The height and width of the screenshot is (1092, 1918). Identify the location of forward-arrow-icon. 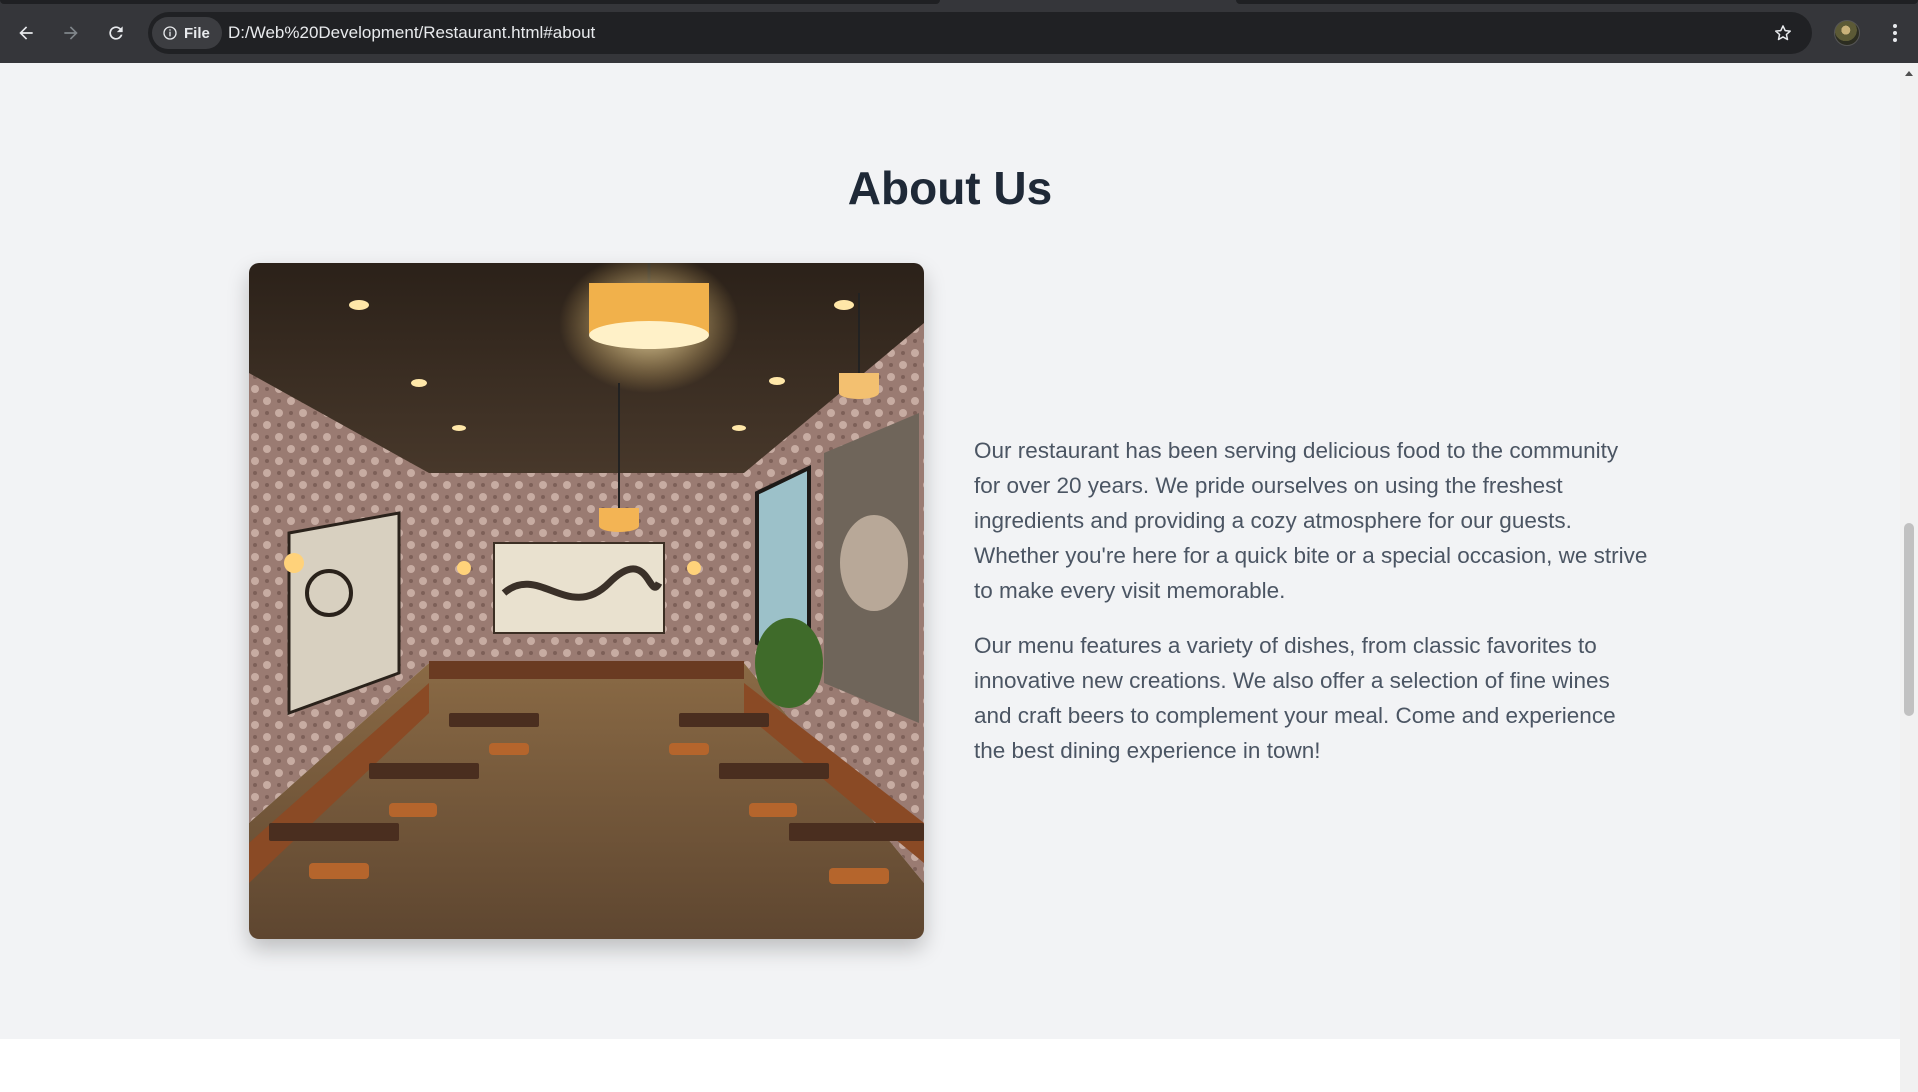
(71, 33).